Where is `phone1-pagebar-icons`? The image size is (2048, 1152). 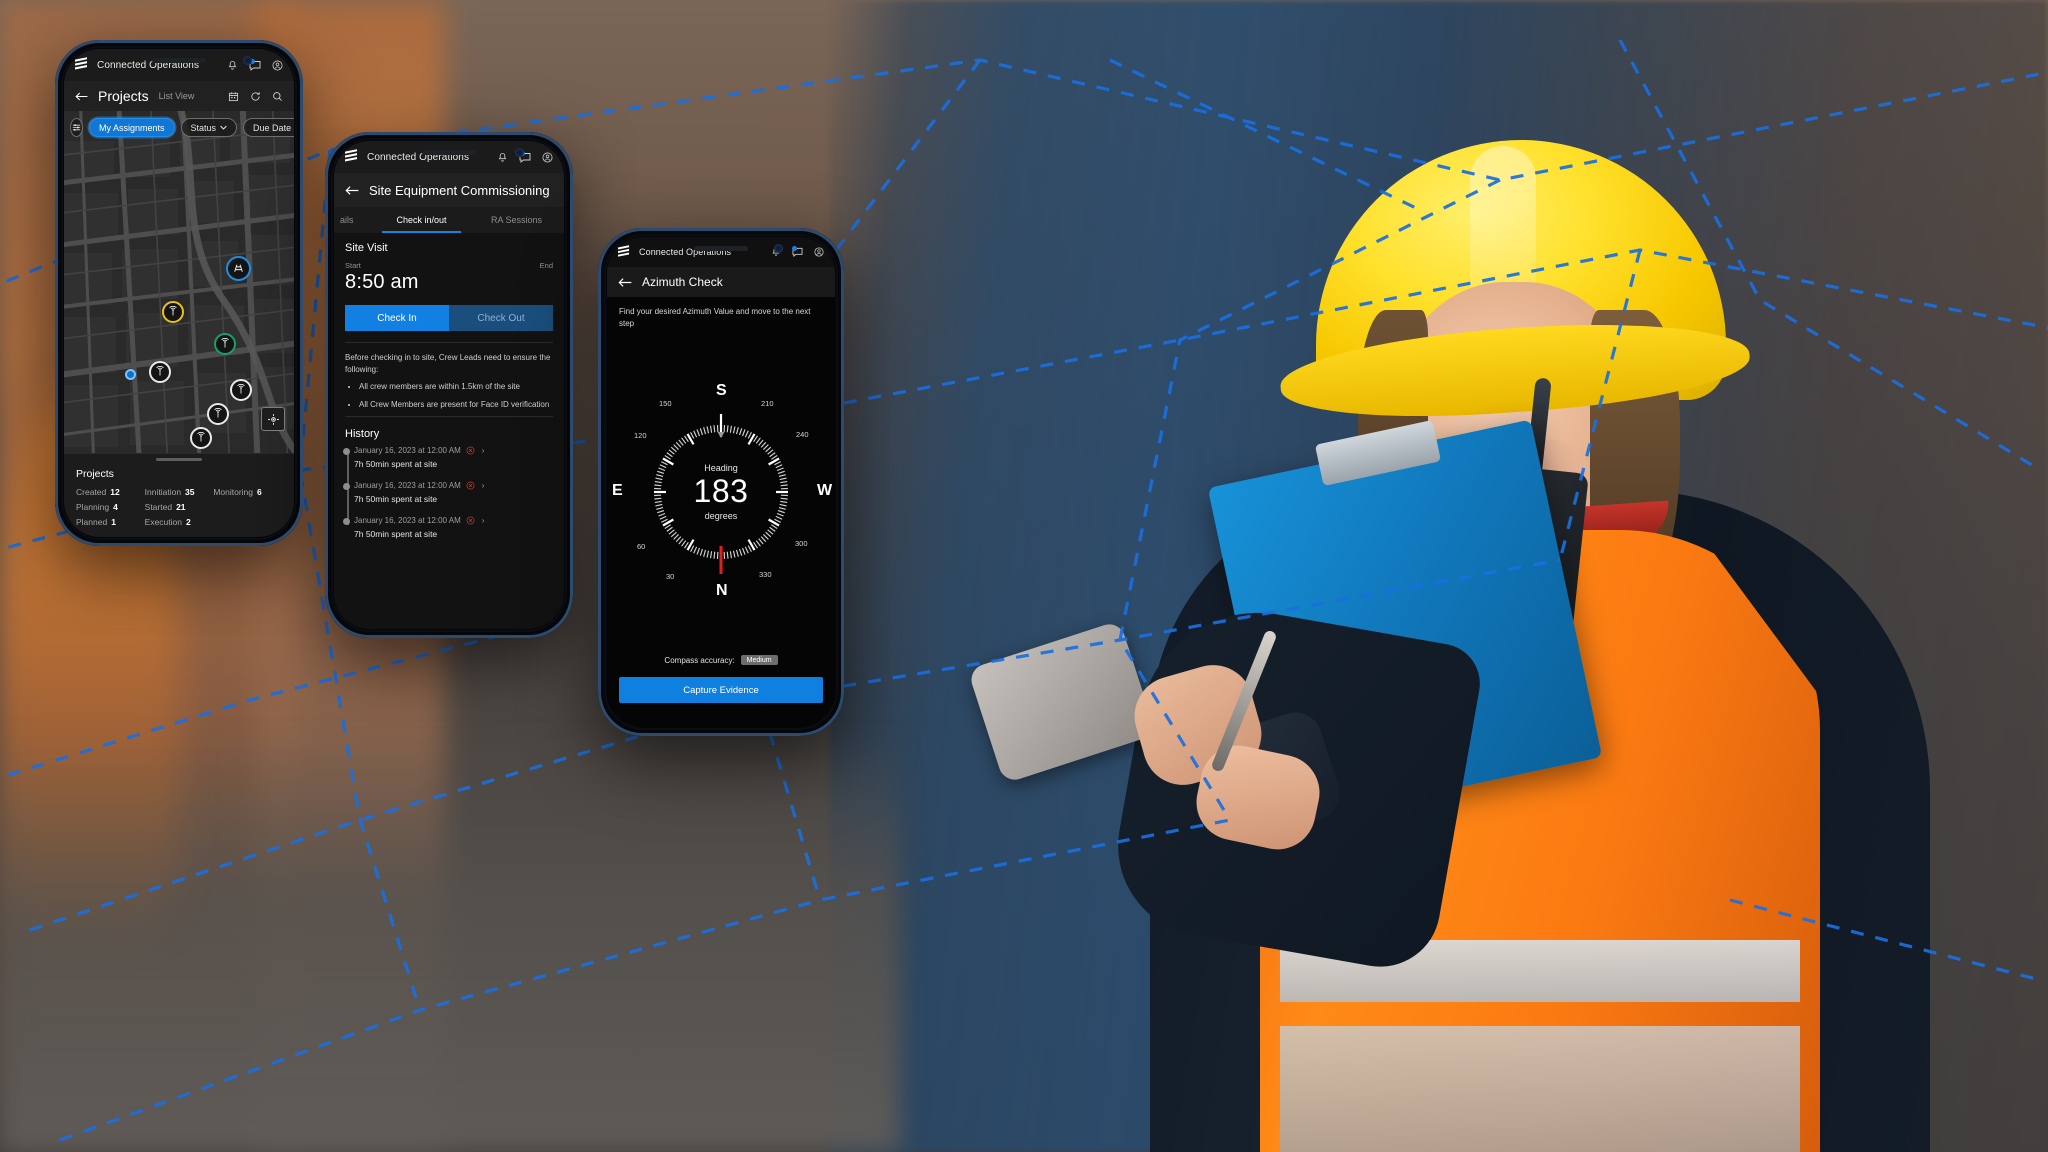
phone1-pagebar-icons is located at coordinates (255, 96).